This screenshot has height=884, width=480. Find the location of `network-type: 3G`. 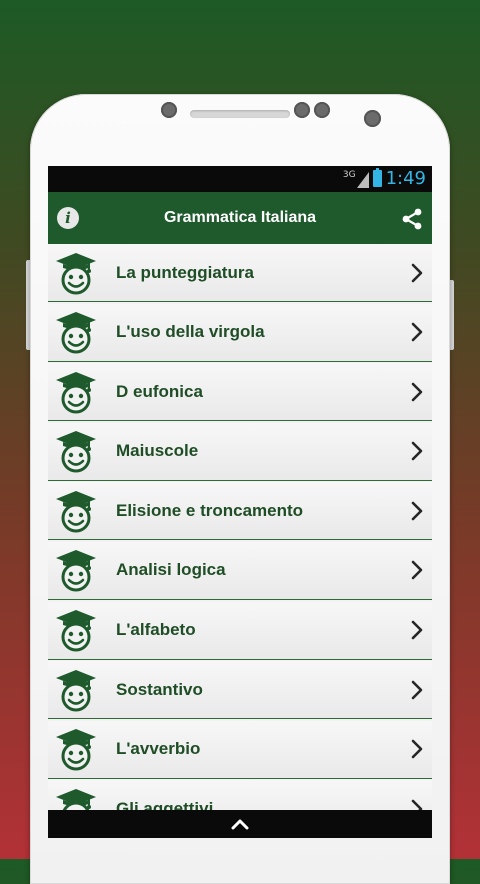

network-type: 3G is located at coordinates (349, 174).